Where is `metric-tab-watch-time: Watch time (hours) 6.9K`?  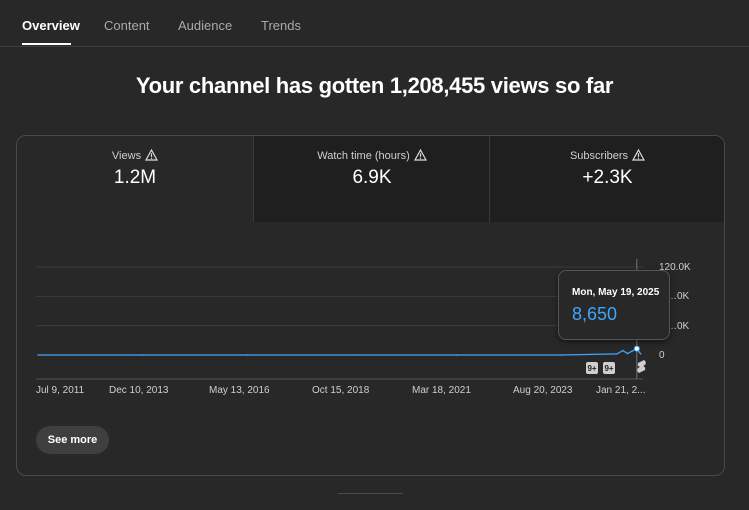 metric-tab-watch-time: Watch time (hours) 6.9K is located at coordinates (371, 179).